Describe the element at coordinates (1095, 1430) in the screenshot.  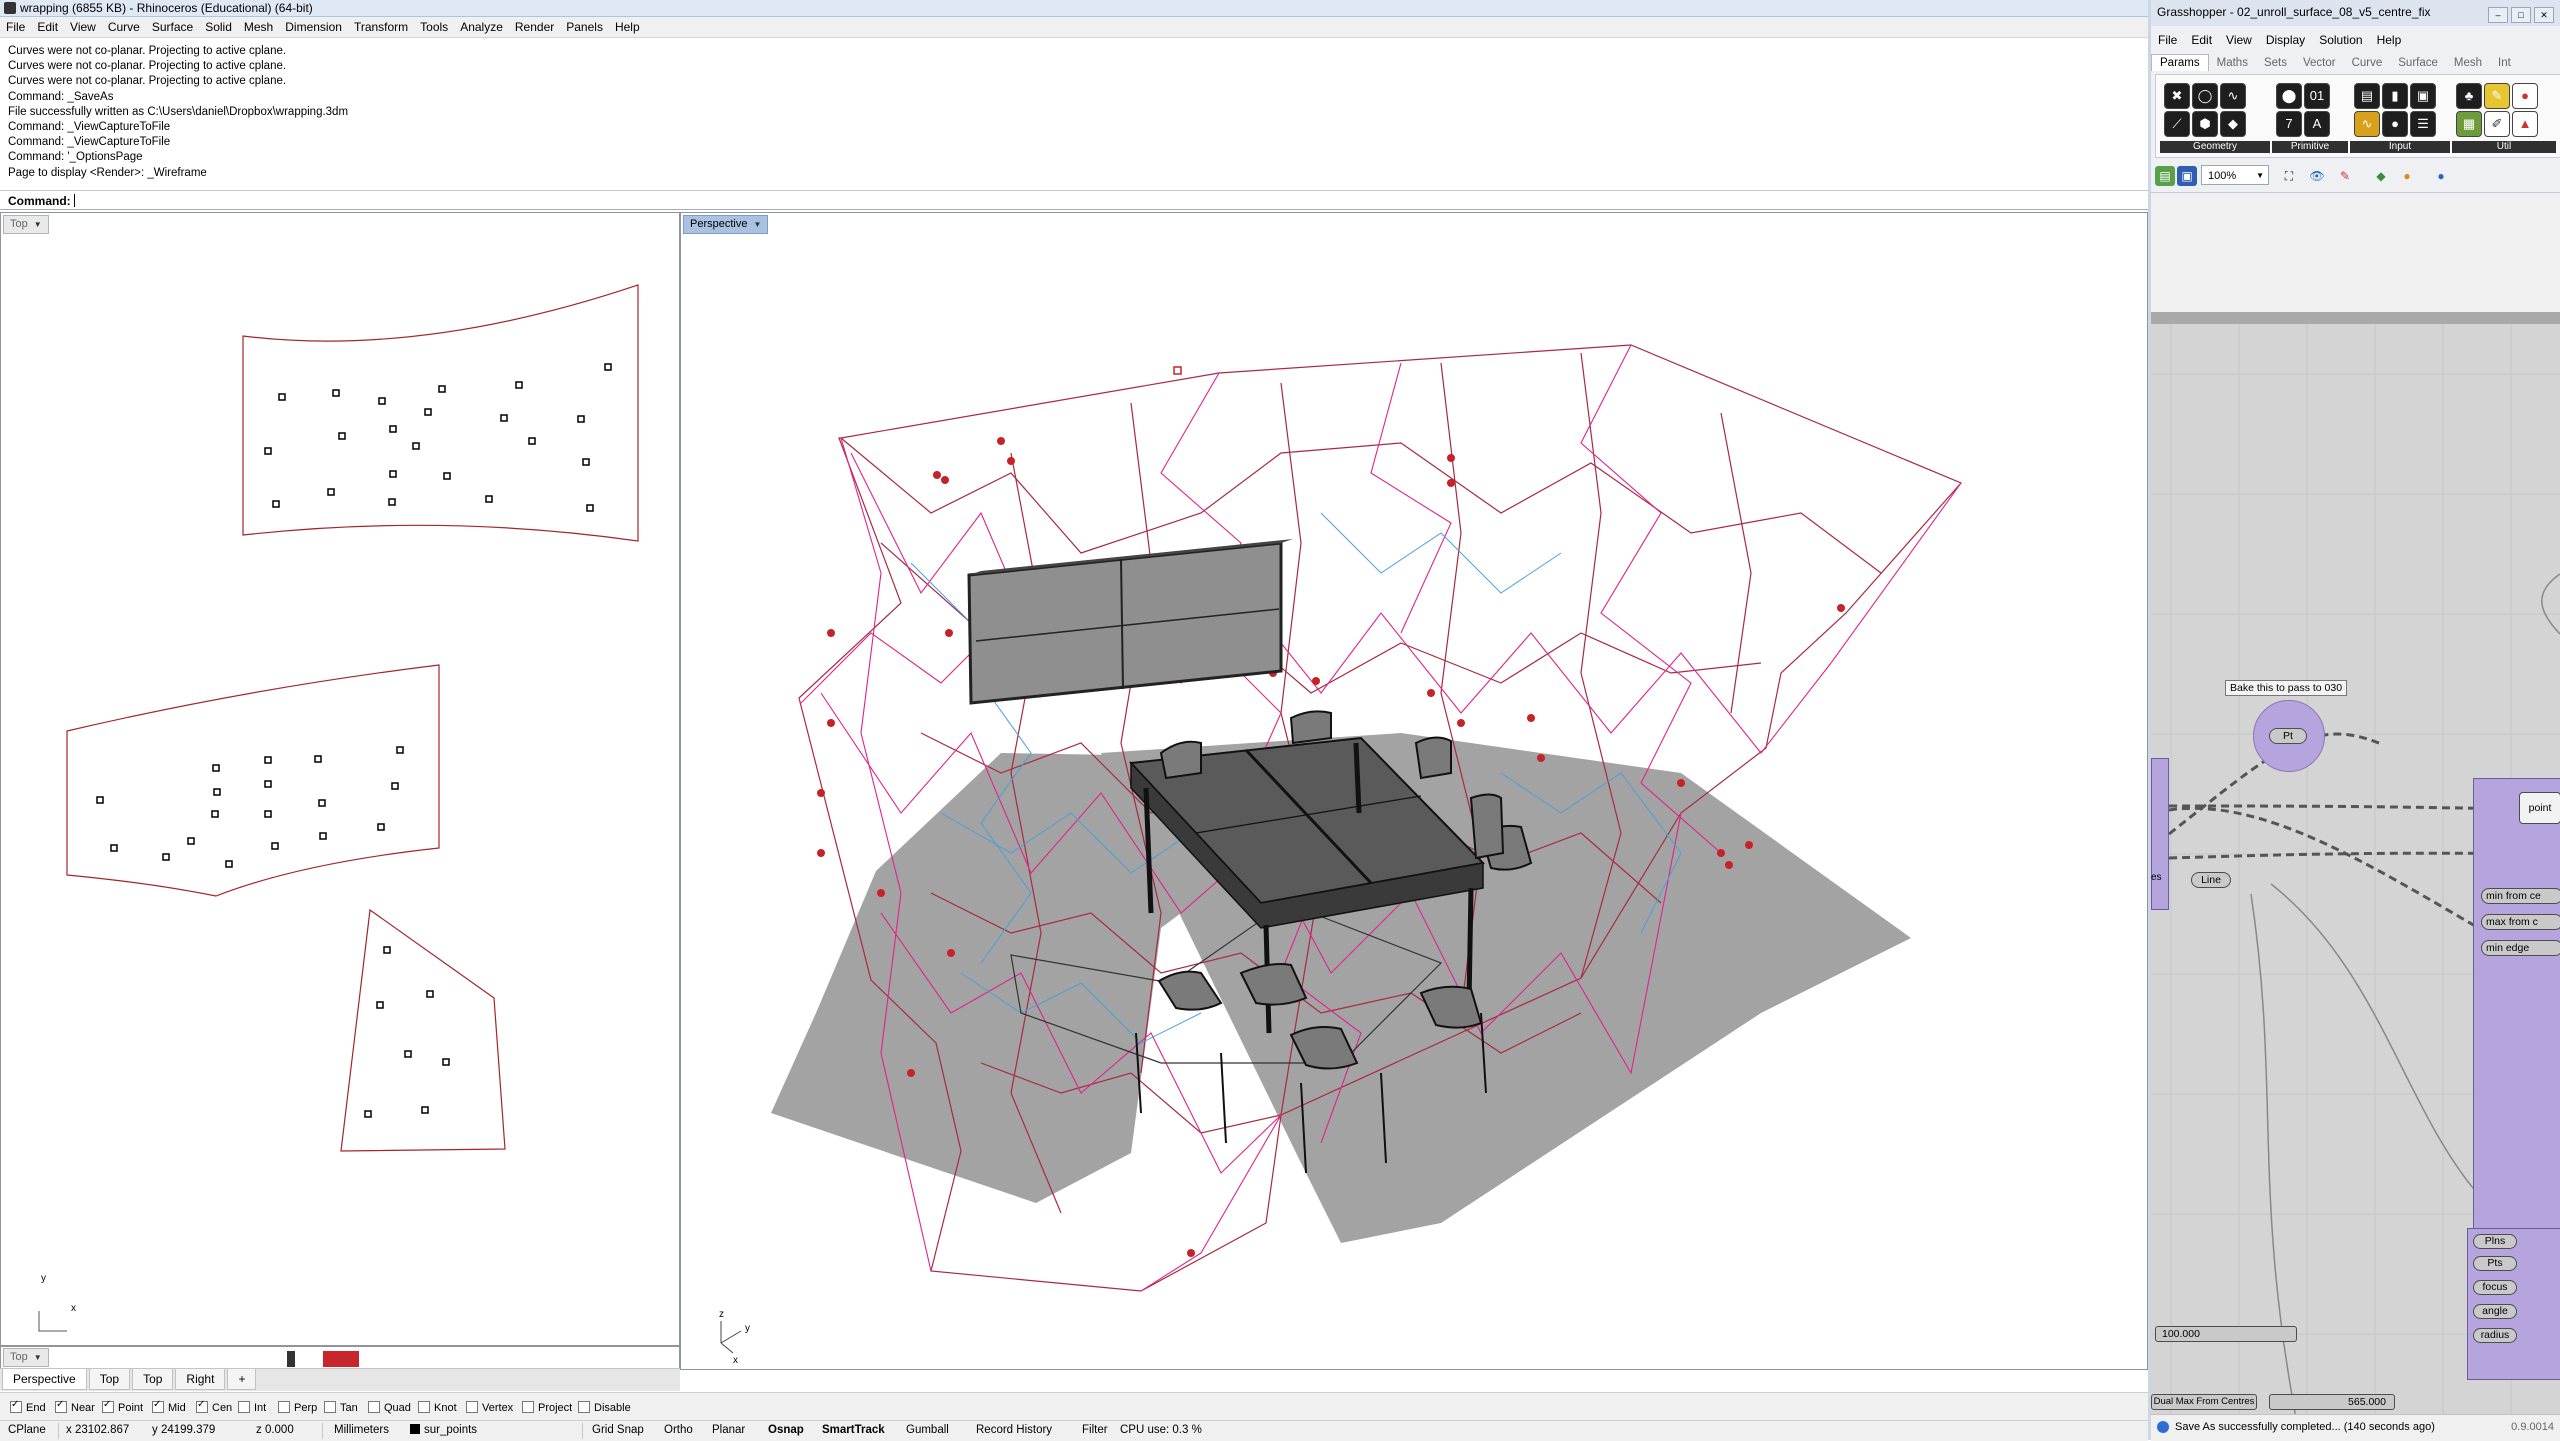
I see `filter-toggle: Filter` at that location.